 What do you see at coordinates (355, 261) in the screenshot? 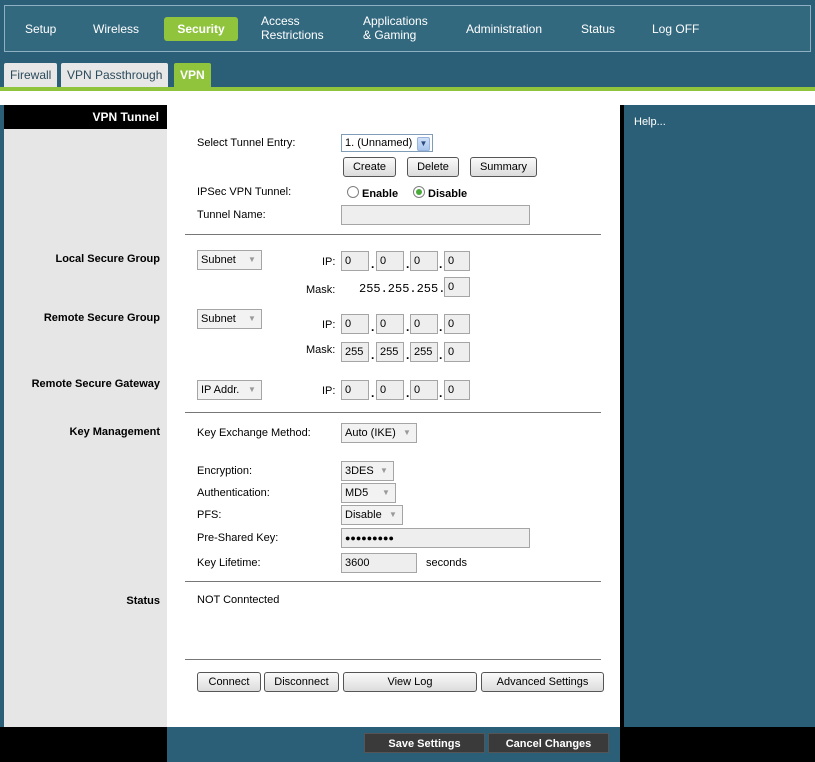
I see `local-ip-octet-1: 0` at bounding box center [355, 261].